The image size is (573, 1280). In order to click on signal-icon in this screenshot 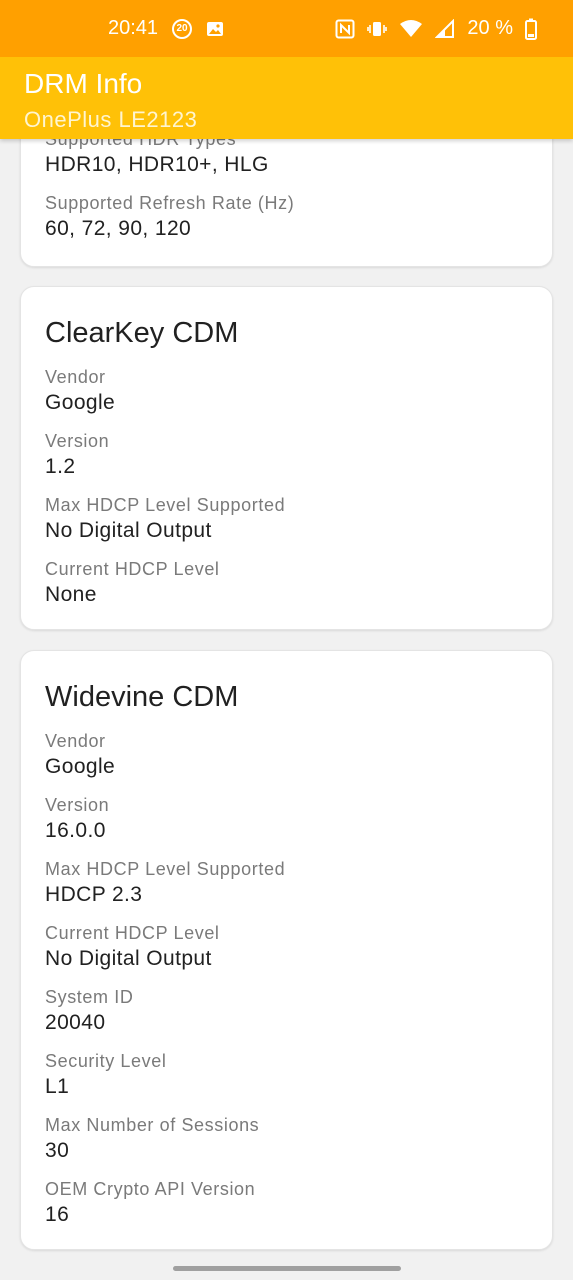, I will do `click(445, 28)`.